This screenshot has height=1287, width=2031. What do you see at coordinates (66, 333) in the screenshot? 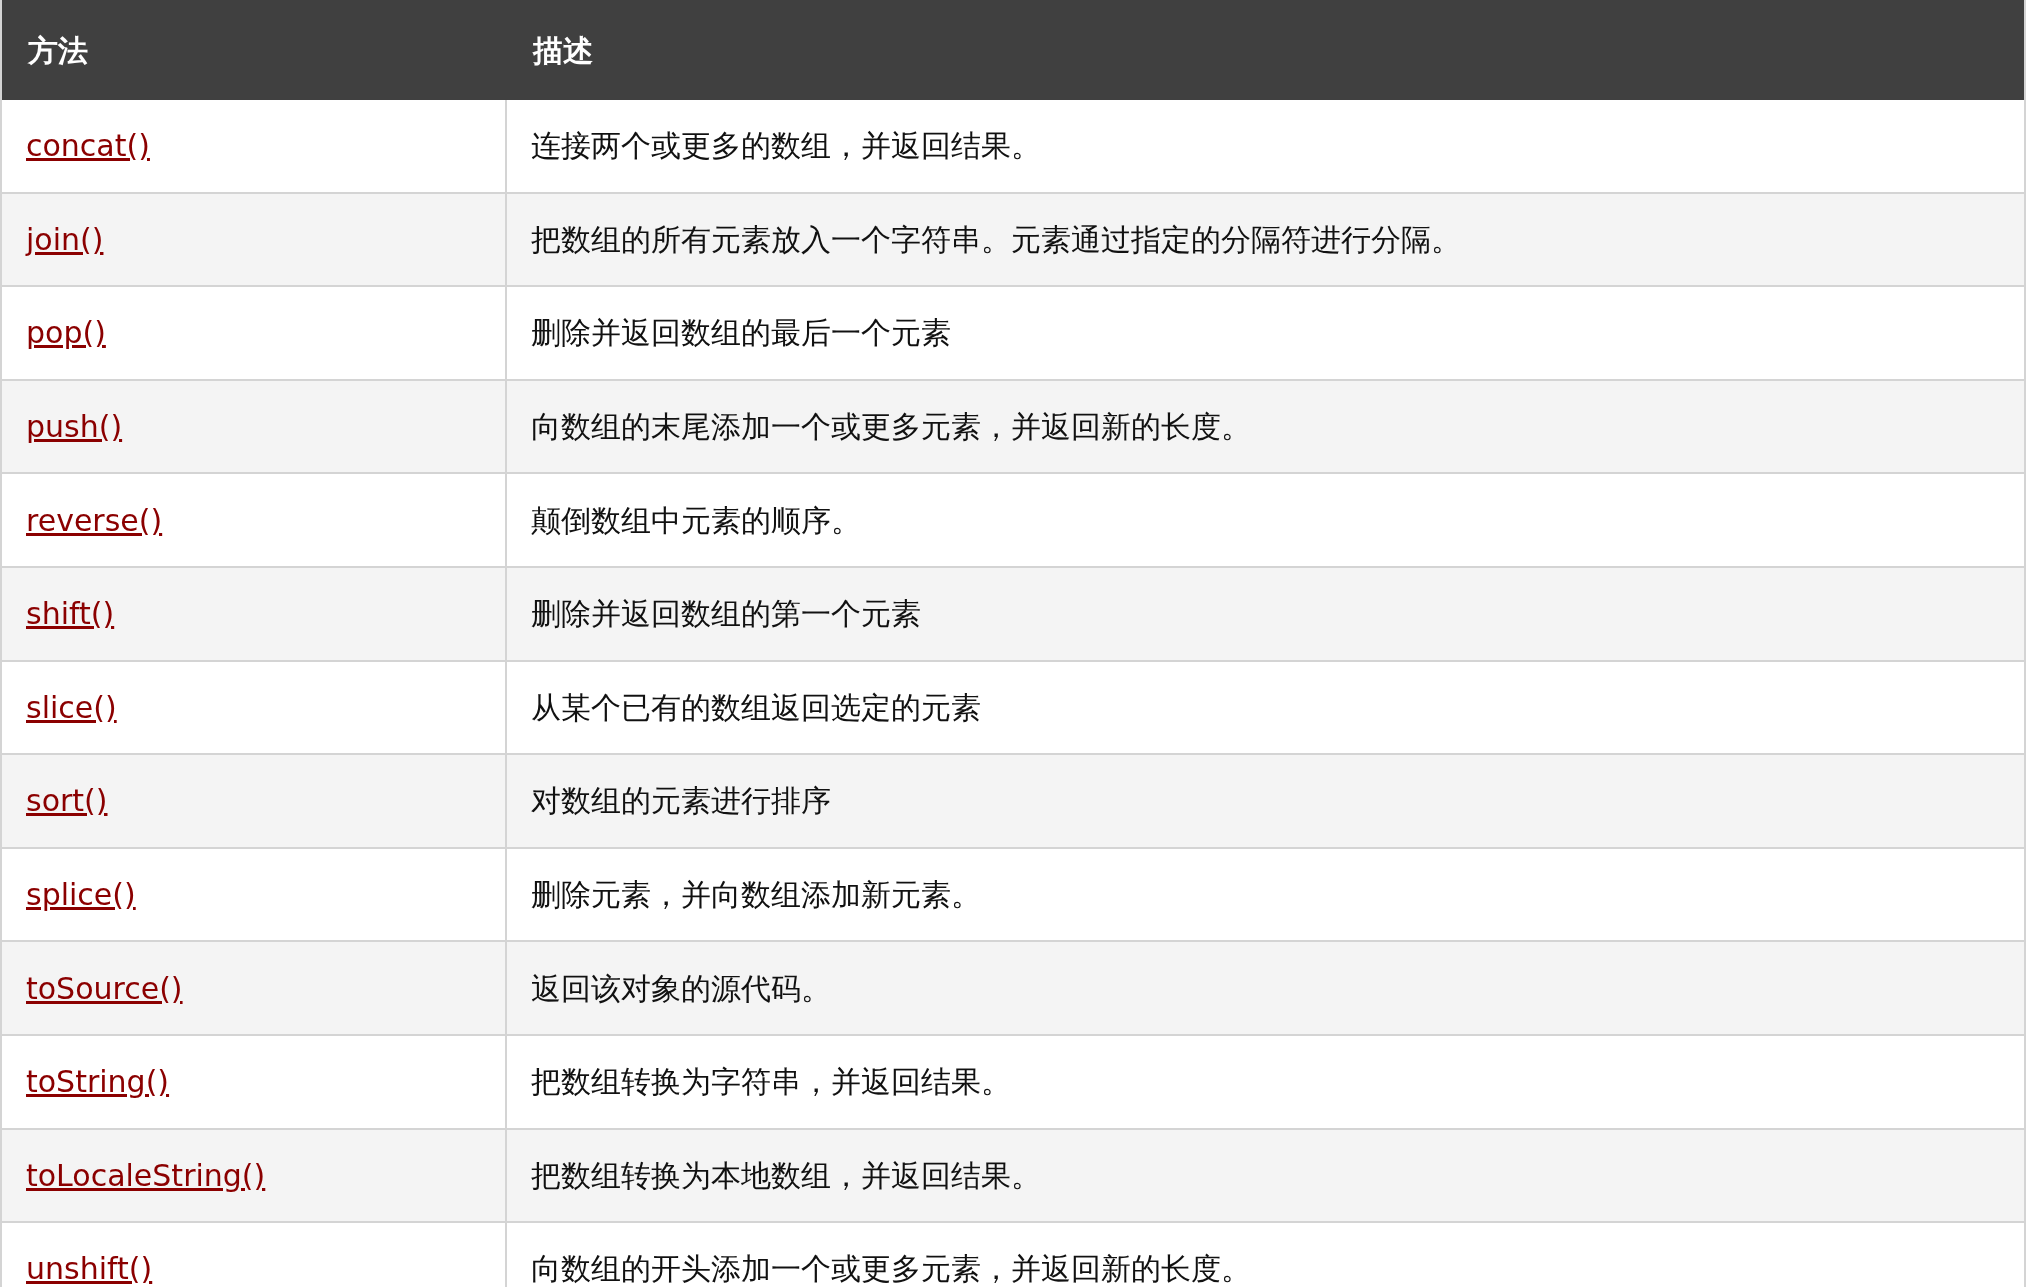
I see `method-link: pop()` at bounding box center [66, 333].